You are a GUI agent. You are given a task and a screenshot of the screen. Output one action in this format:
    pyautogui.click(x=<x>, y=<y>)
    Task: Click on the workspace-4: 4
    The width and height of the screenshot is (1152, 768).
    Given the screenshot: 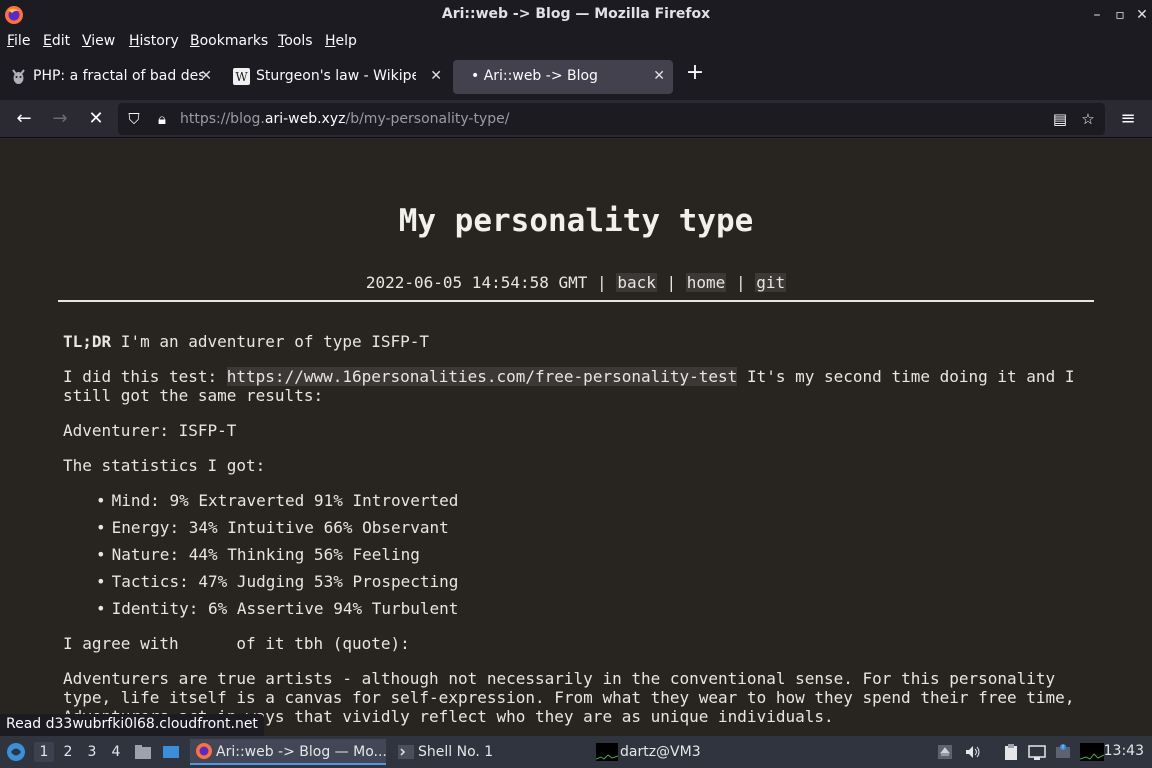 What is the action you would take?
    pyautogui.click(x=116, y=752)
    